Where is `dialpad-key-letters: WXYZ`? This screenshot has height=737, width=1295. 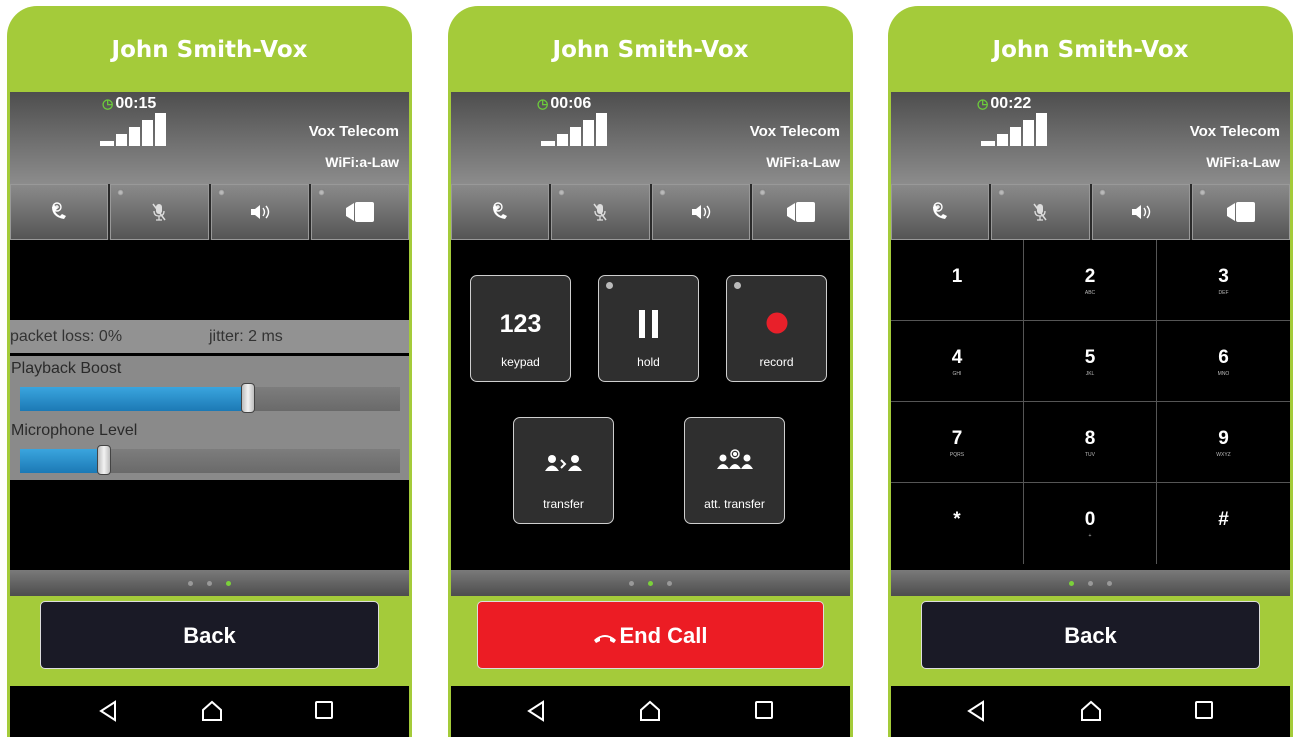
dialpad-key-letters: WXYZ is located at coordinates (1223, 455).